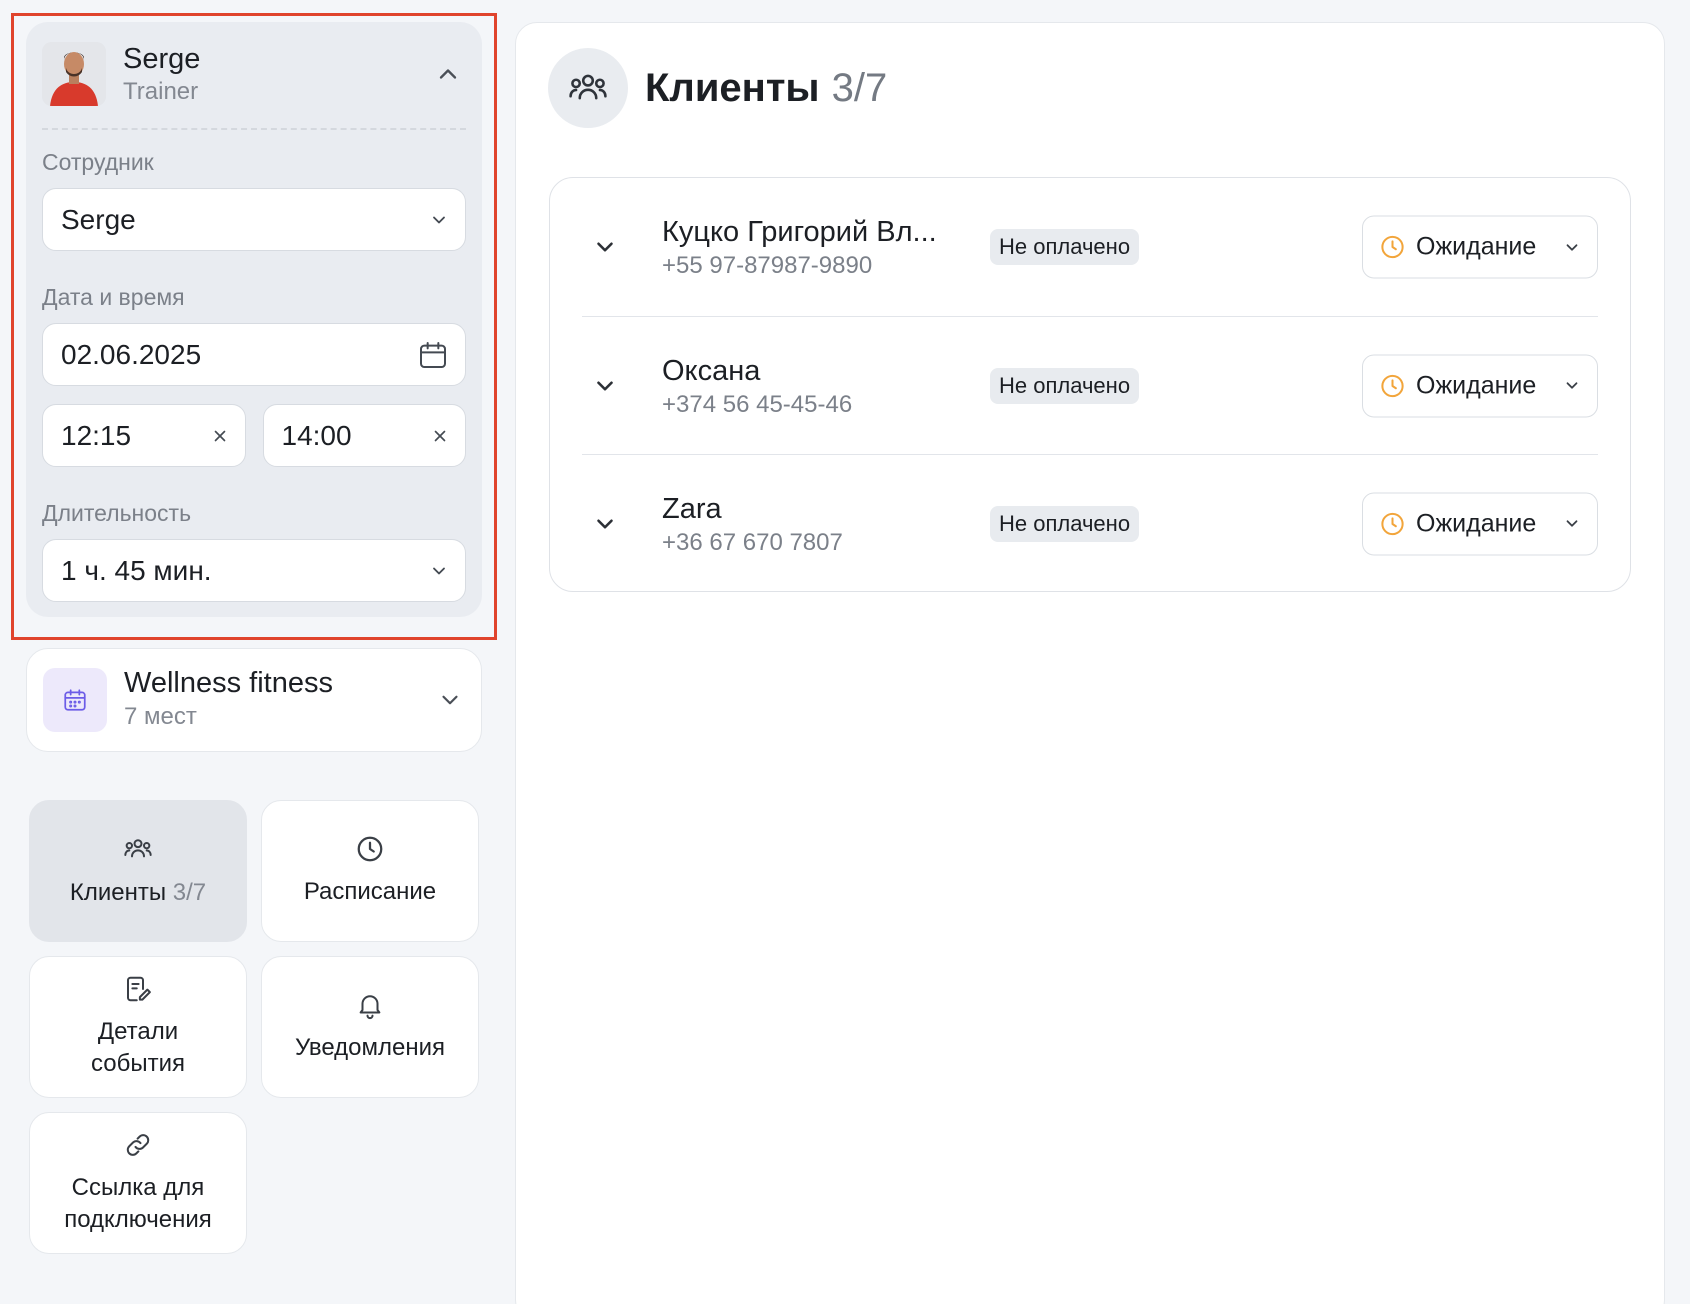  What do you see at coordinates (138, 1145) in the screenshot?
I see `link-icon` at bounding box center [138, 1145].